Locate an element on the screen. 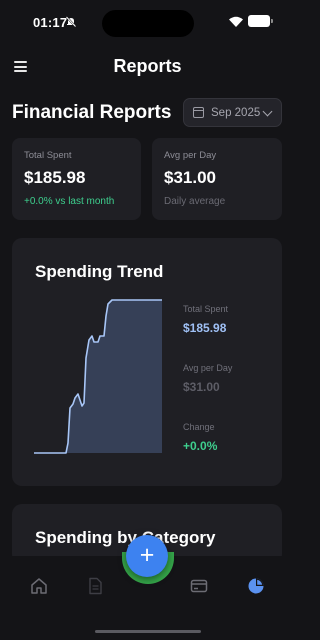  avg-per-day-card: Avg per Day $31.00 Daily average is located at coordinates (217, 179).